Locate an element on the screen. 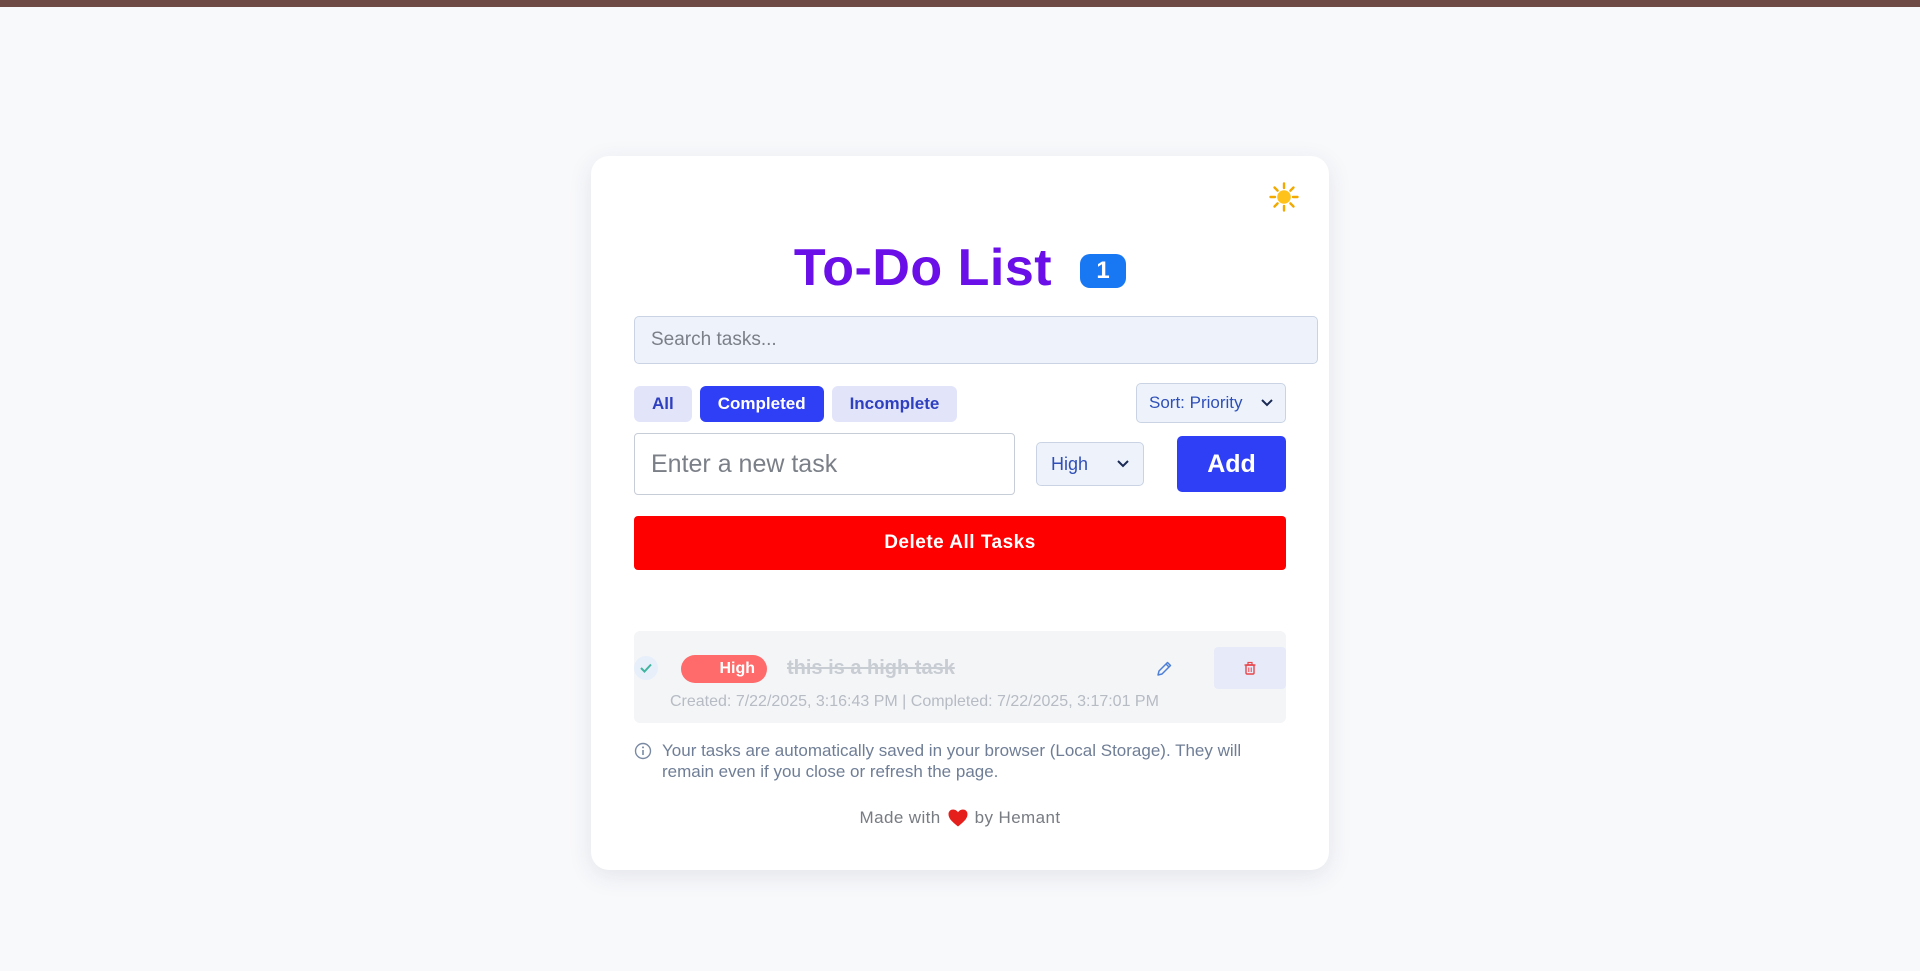 The height and width of the screenshot is (971, 1920). info-icon is located at coordinates (643, 751).